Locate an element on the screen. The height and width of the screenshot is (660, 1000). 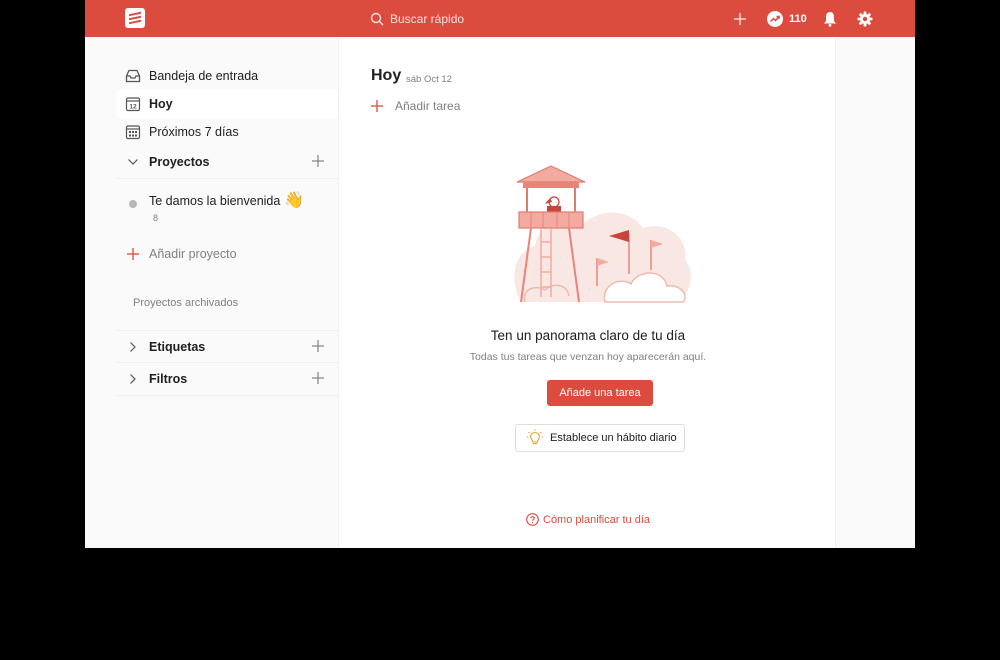
calendar-today-icon: 12 is located at coordinates (133, 104).